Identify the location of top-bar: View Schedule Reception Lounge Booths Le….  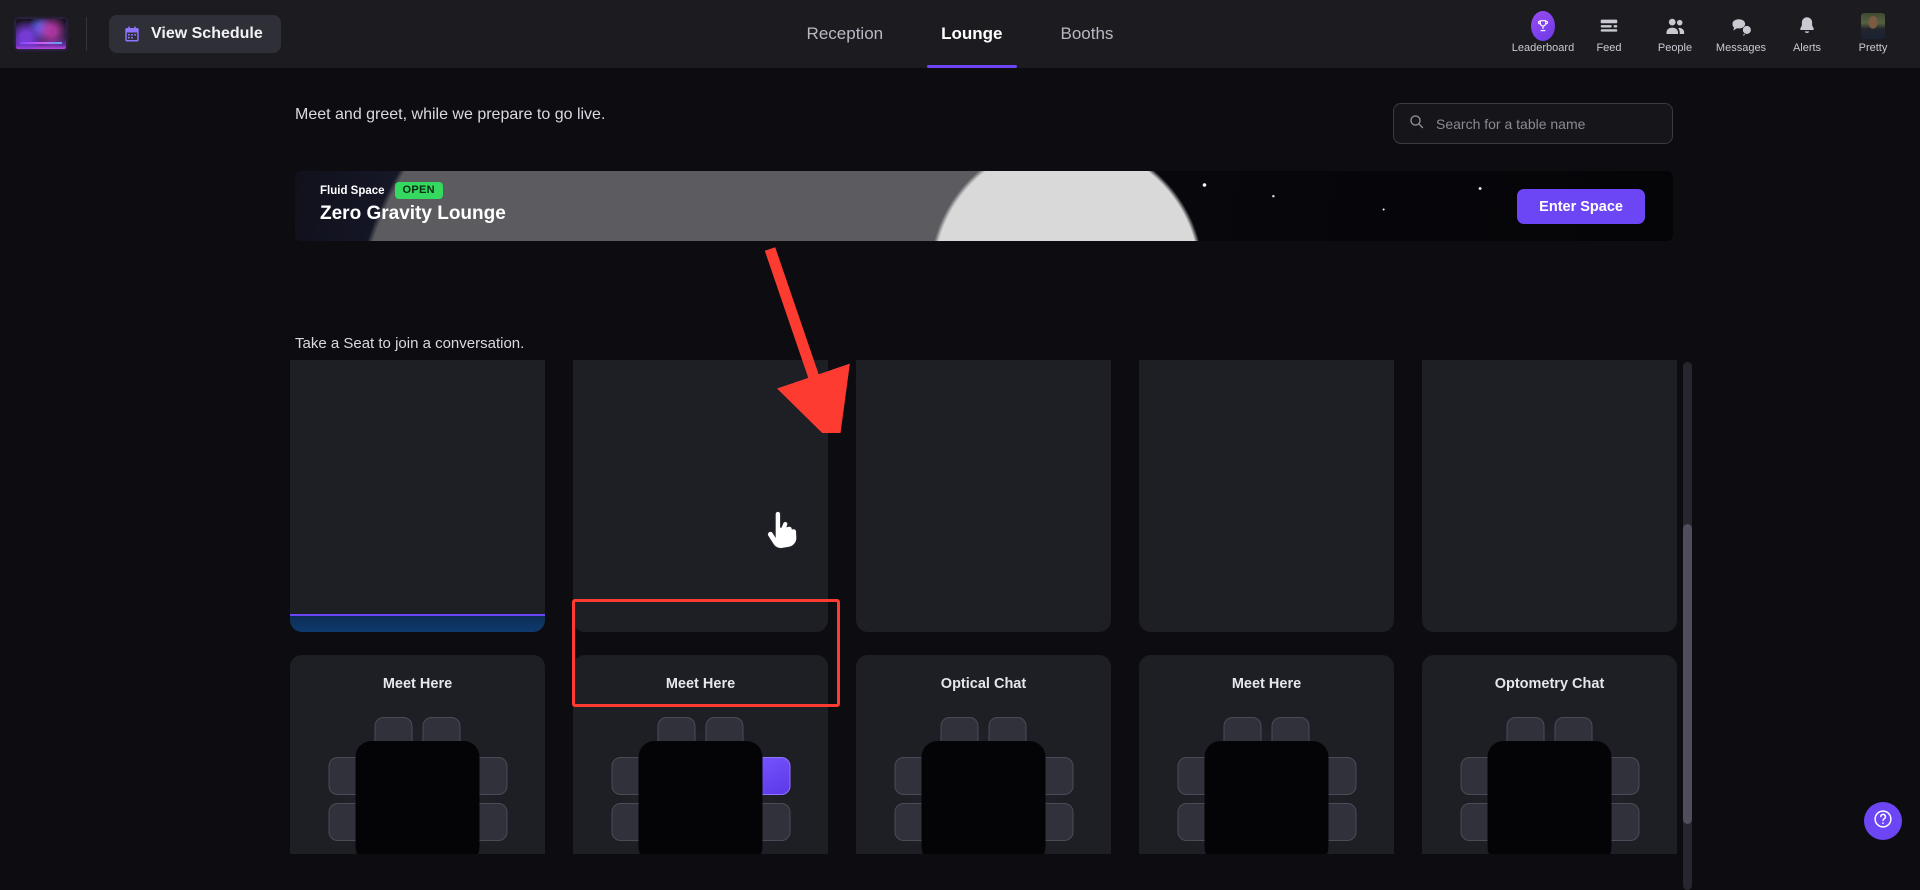
(960, 34).